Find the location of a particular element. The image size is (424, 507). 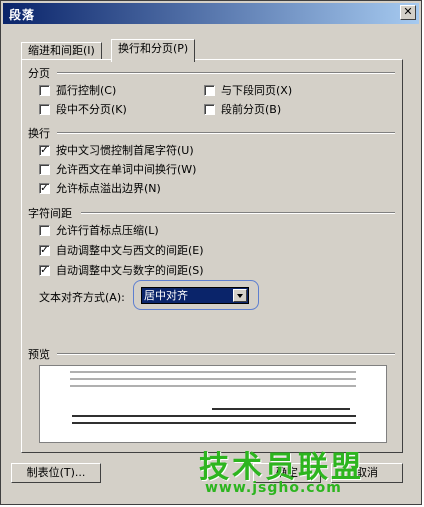

cancel-button: 取消 is located at coordinates (367, 473).